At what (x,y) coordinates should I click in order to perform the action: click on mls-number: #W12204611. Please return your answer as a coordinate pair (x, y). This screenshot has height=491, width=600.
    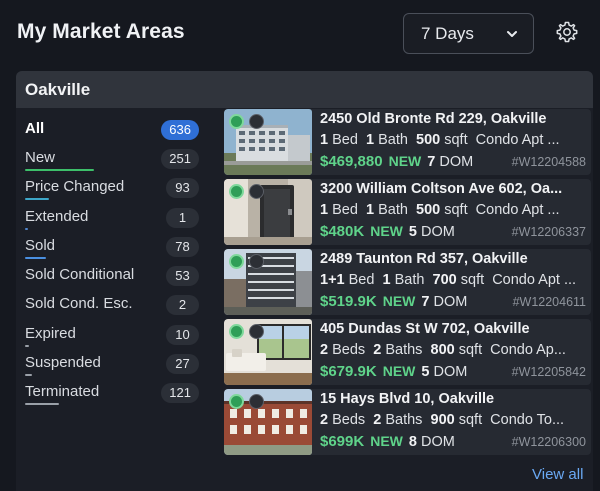
    Looking at the image, I should click on (549, 302).